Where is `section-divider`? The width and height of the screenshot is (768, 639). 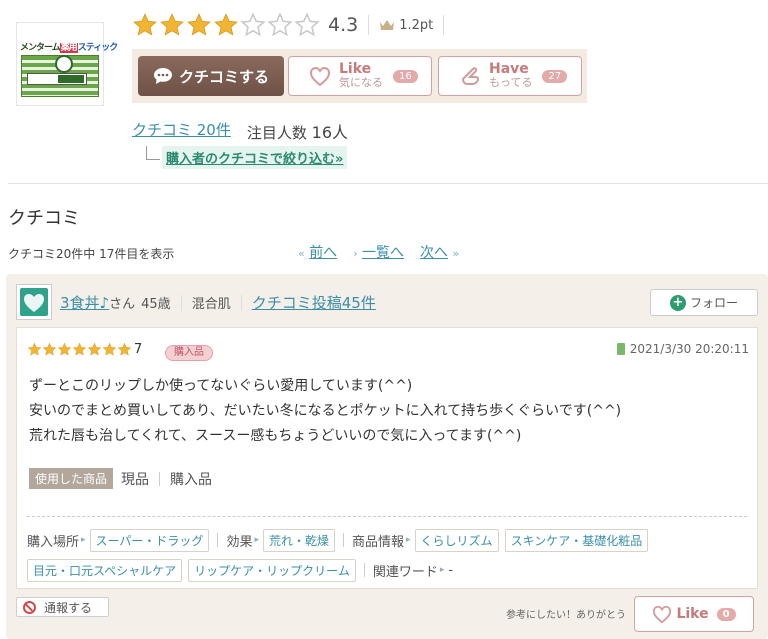
section-divider is located at coordinates (388, 183).